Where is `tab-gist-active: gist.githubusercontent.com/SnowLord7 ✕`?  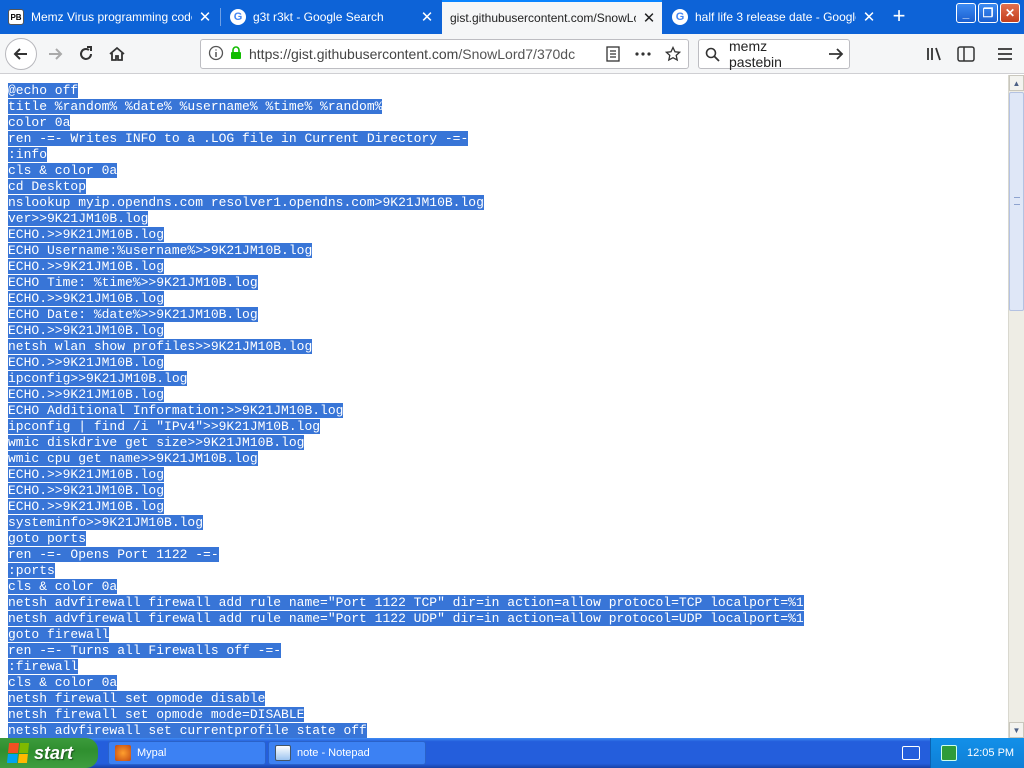
tab-gist-active: gist.githubusercontent.com/SnowLord7 ✕ is located at coordinates (552, 17).